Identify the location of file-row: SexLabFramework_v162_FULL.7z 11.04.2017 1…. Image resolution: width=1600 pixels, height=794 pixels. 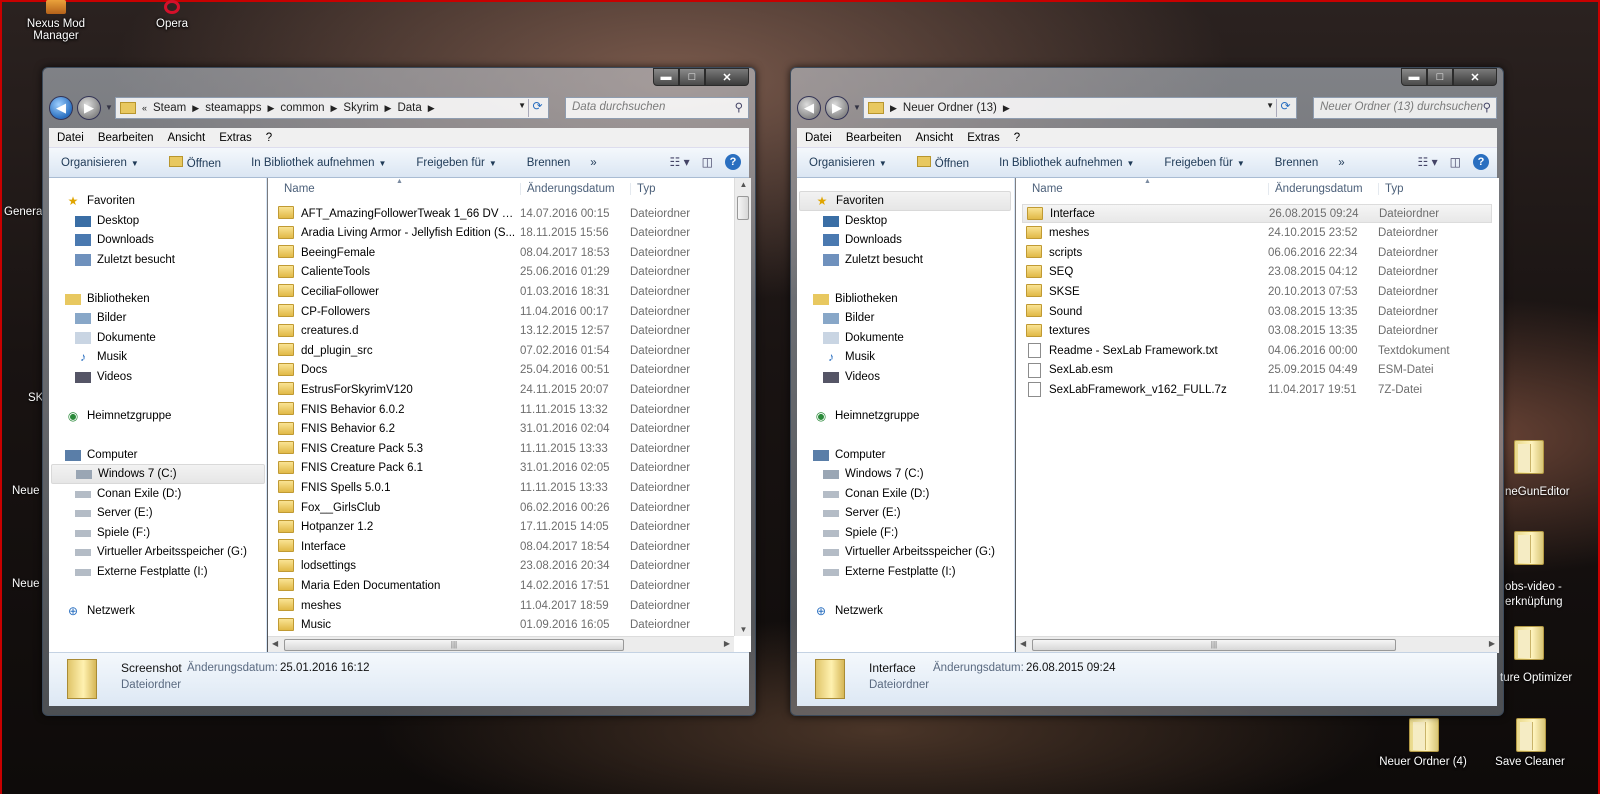
(1257, 389).